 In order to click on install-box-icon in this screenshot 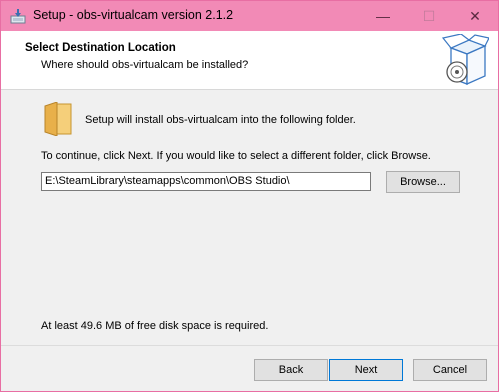, I will do `click(465, 60)`.